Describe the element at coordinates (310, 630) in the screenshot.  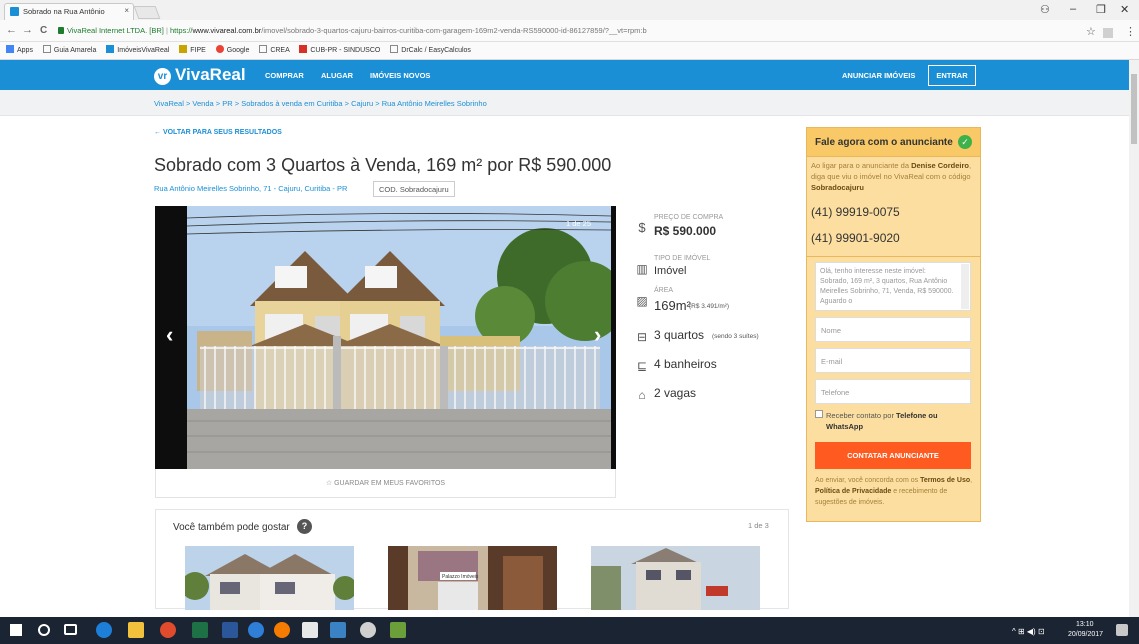
I see `mail-icon` at that location.